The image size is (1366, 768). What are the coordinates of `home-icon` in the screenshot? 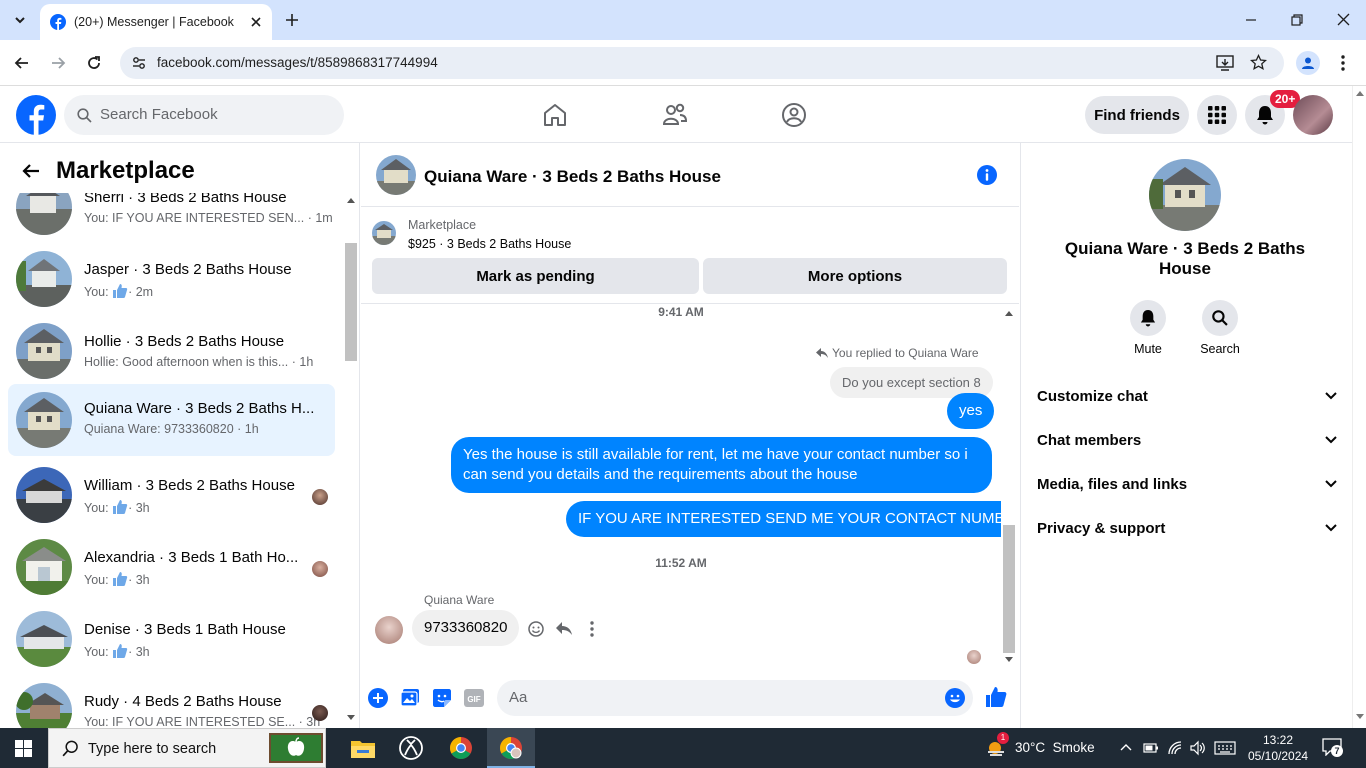 It's located at (555, 115).